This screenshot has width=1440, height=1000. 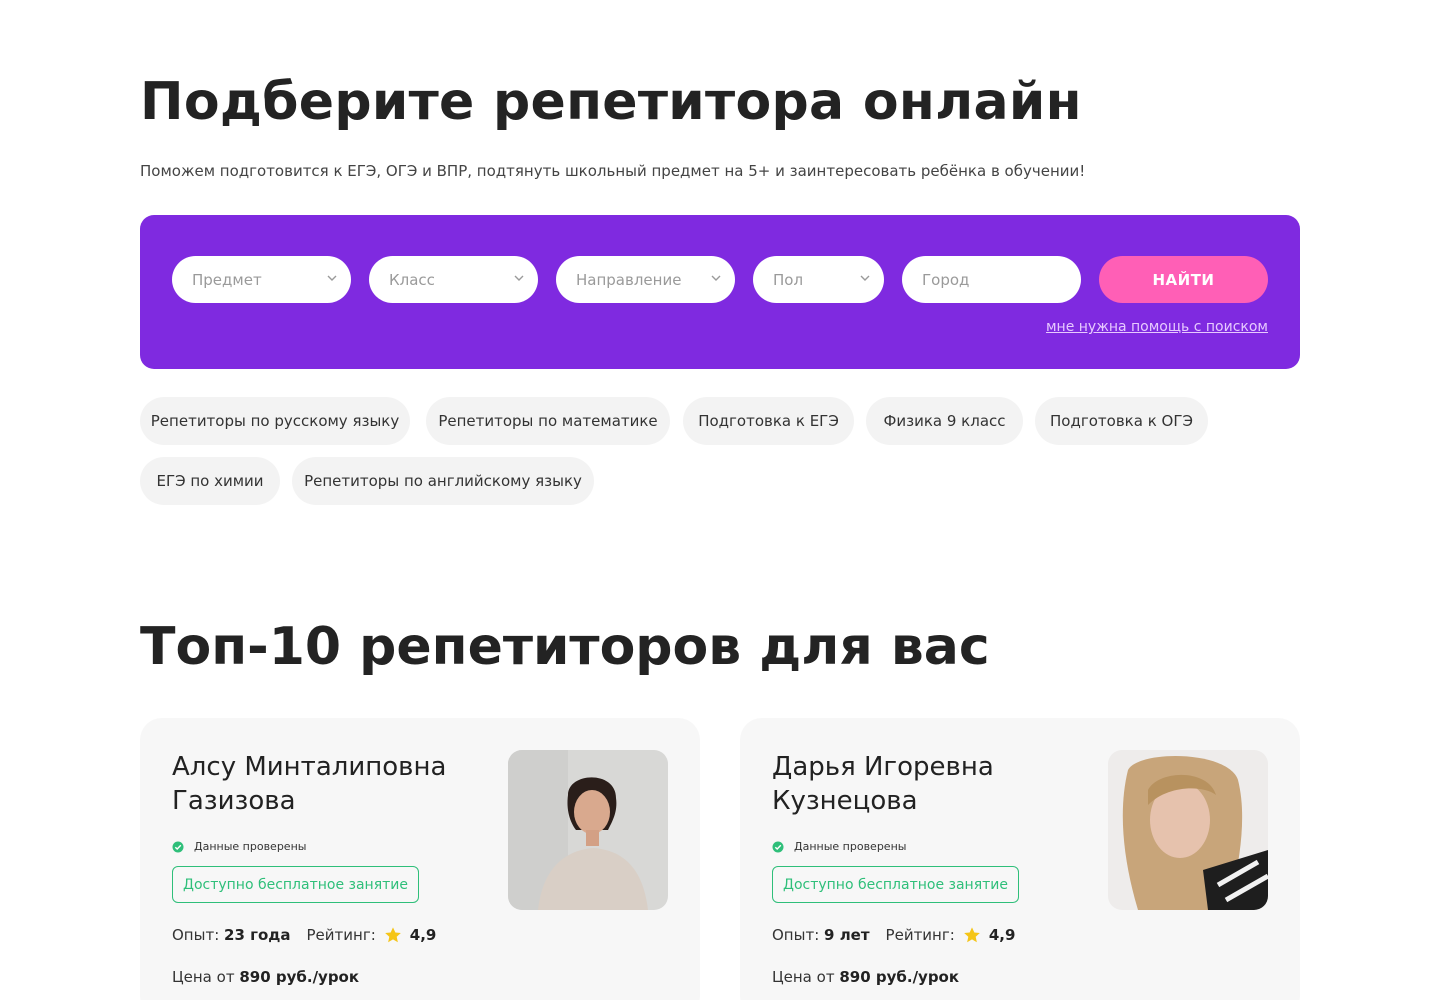 I want to click on chip-russian: Репетиторы по русскому языку, so click(x=275, y=421).